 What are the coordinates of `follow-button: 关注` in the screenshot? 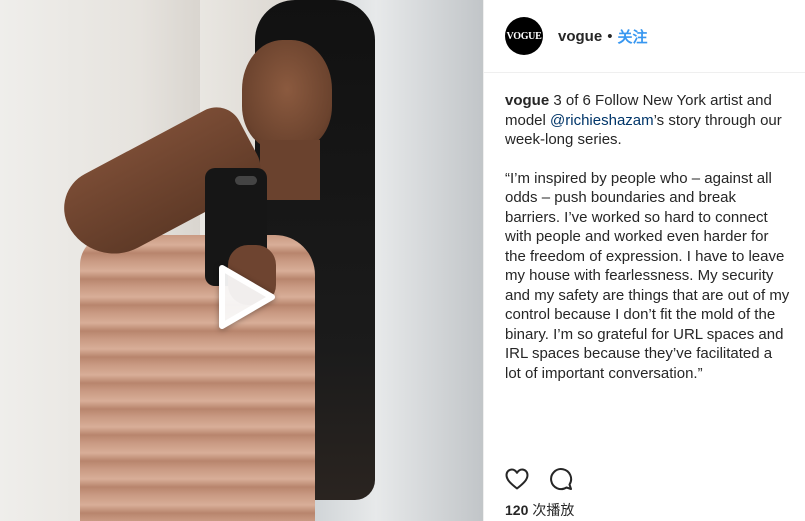 It's located at (632, 36).